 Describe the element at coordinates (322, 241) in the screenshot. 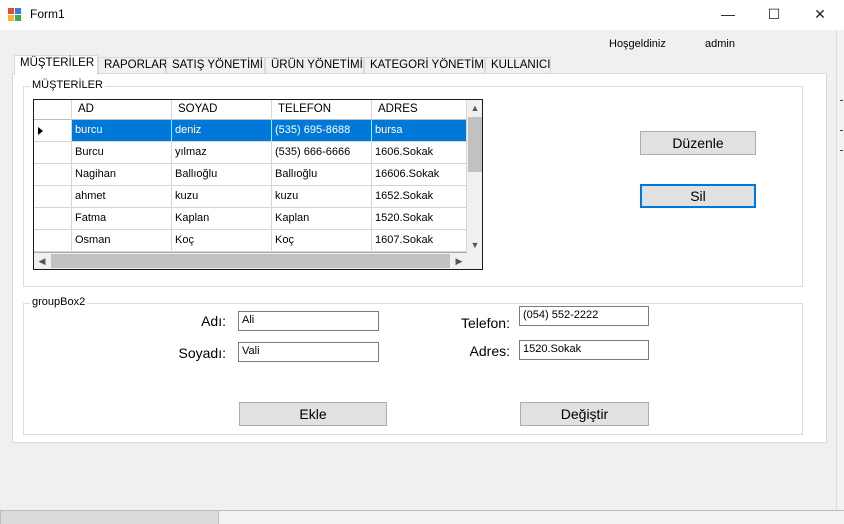

I see `cell-telefon: Koç` at that location.